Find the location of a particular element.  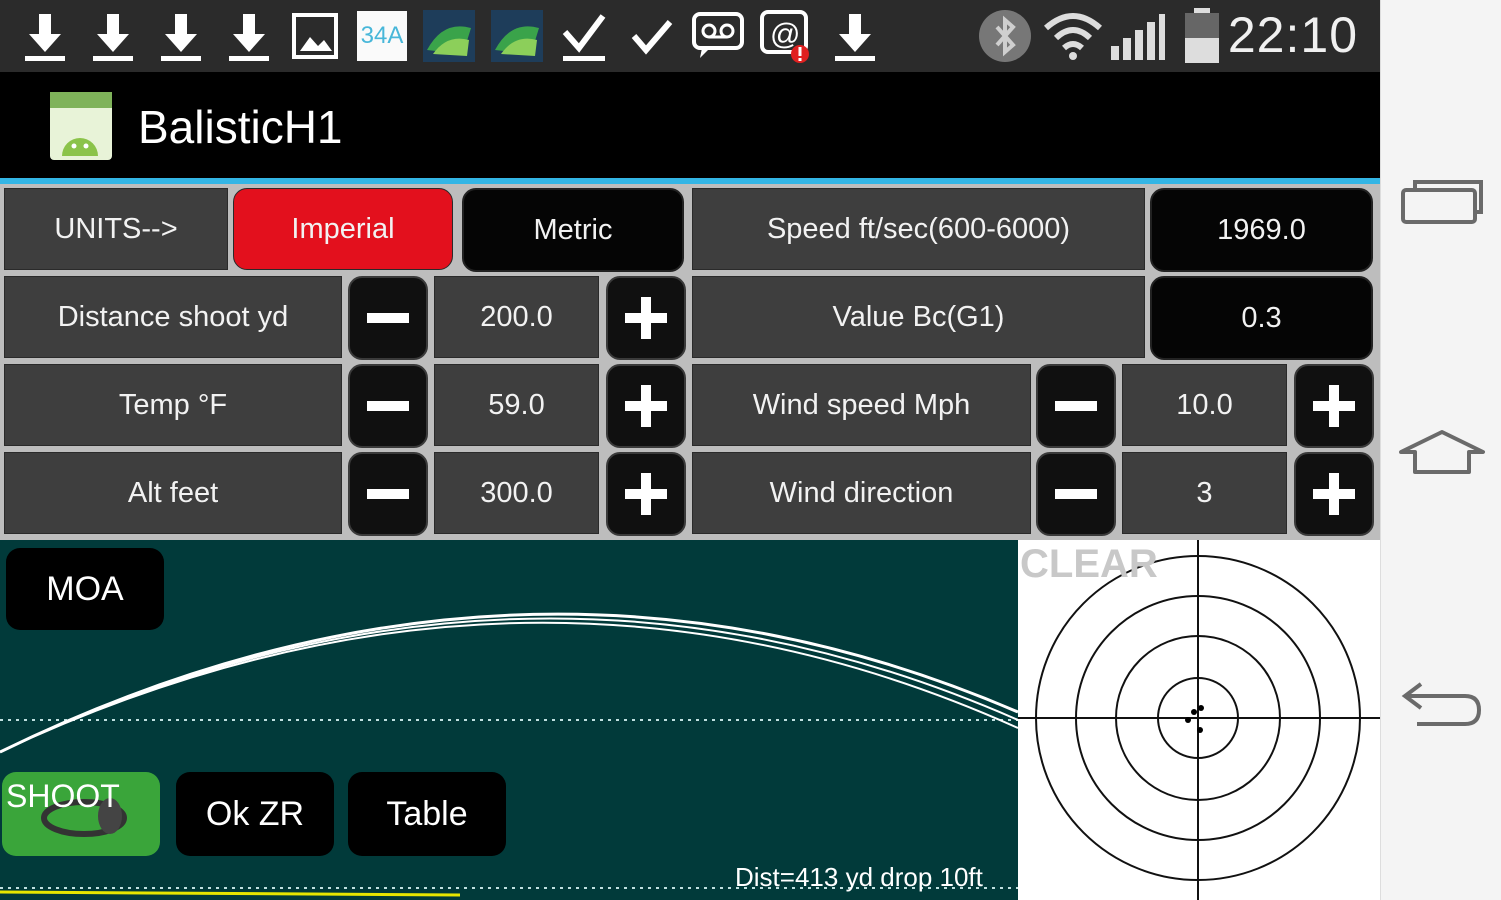

navigation-bar is located at coordinates (1440, 450).